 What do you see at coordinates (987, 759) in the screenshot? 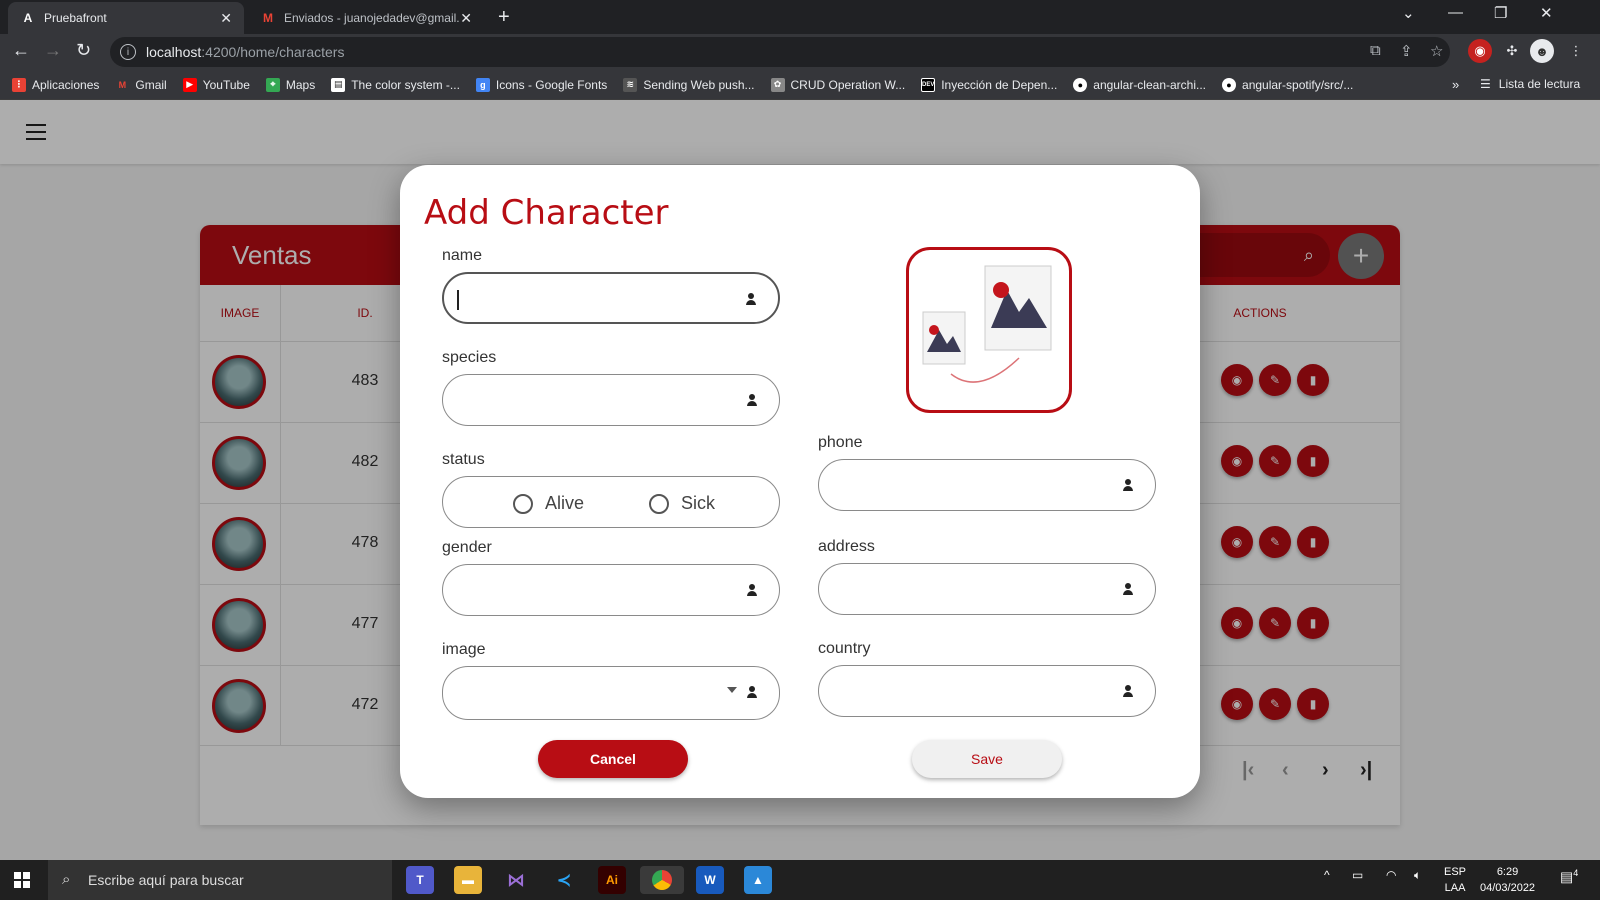
I see `save-button: Save` at bounding box center [987, 759].